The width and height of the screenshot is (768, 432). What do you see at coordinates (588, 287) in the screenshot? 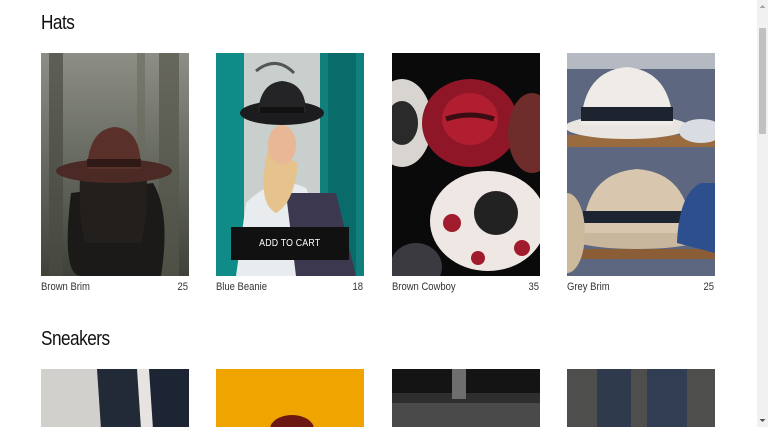
I see `product-name: Grey Brim` at bounding box center [588, 287].